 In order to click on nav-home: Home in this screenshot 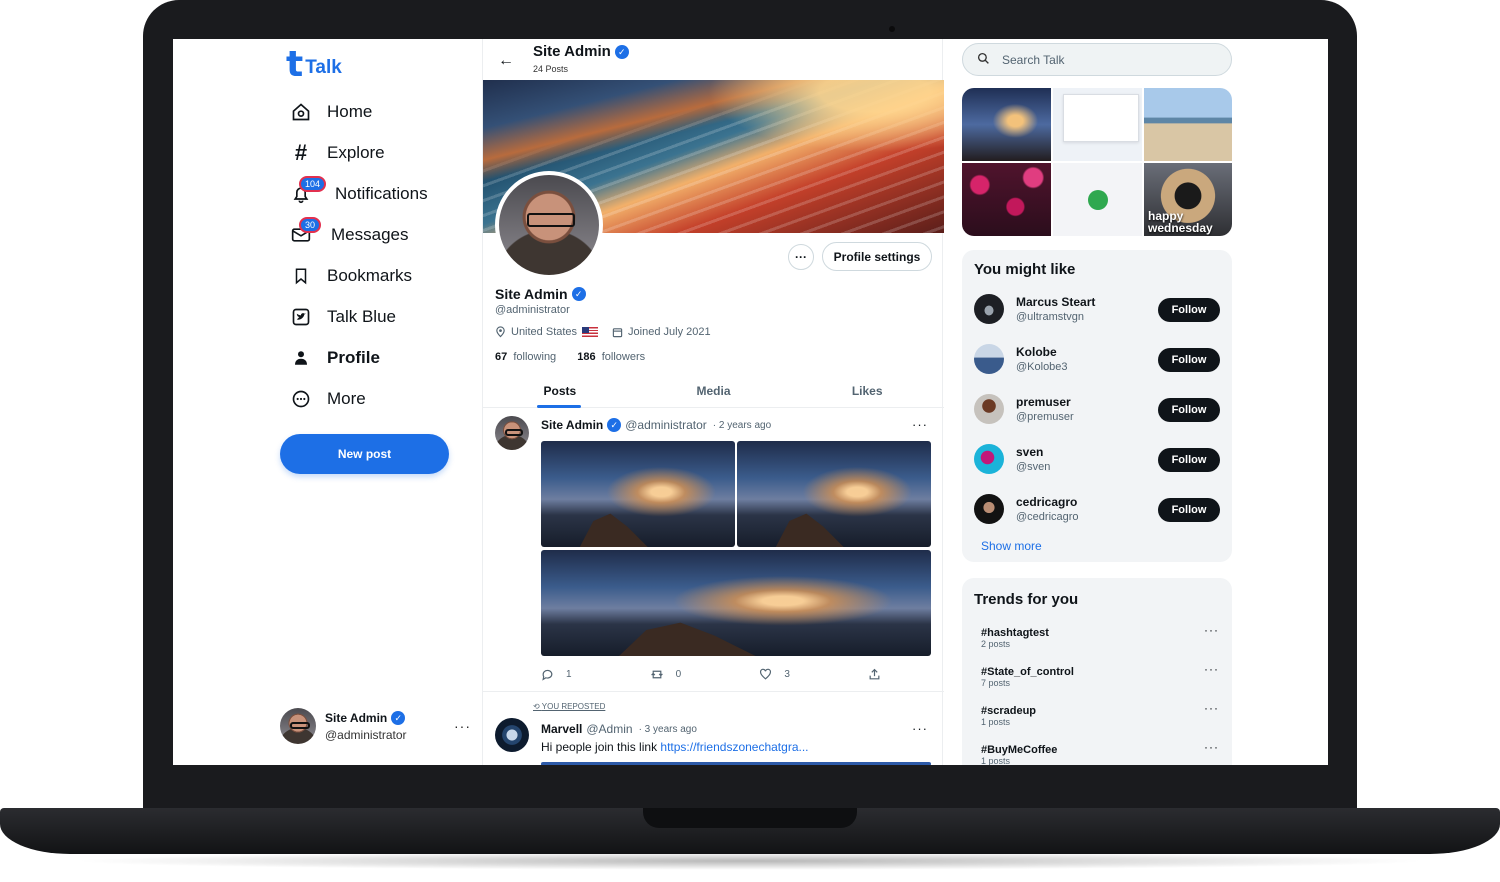, I will do `click(358, 111)`.